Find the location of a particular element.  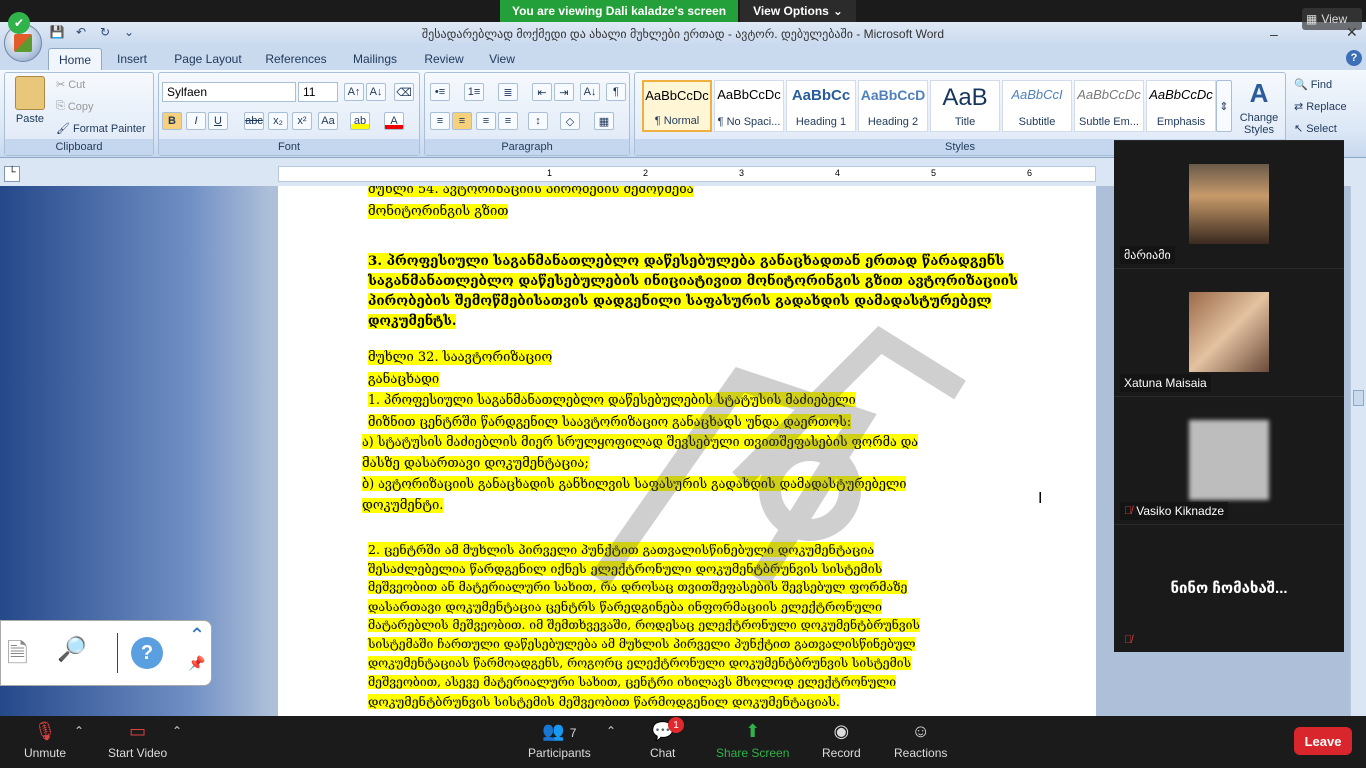

record-button: ◉ Record is located at coordinates (841, 740).